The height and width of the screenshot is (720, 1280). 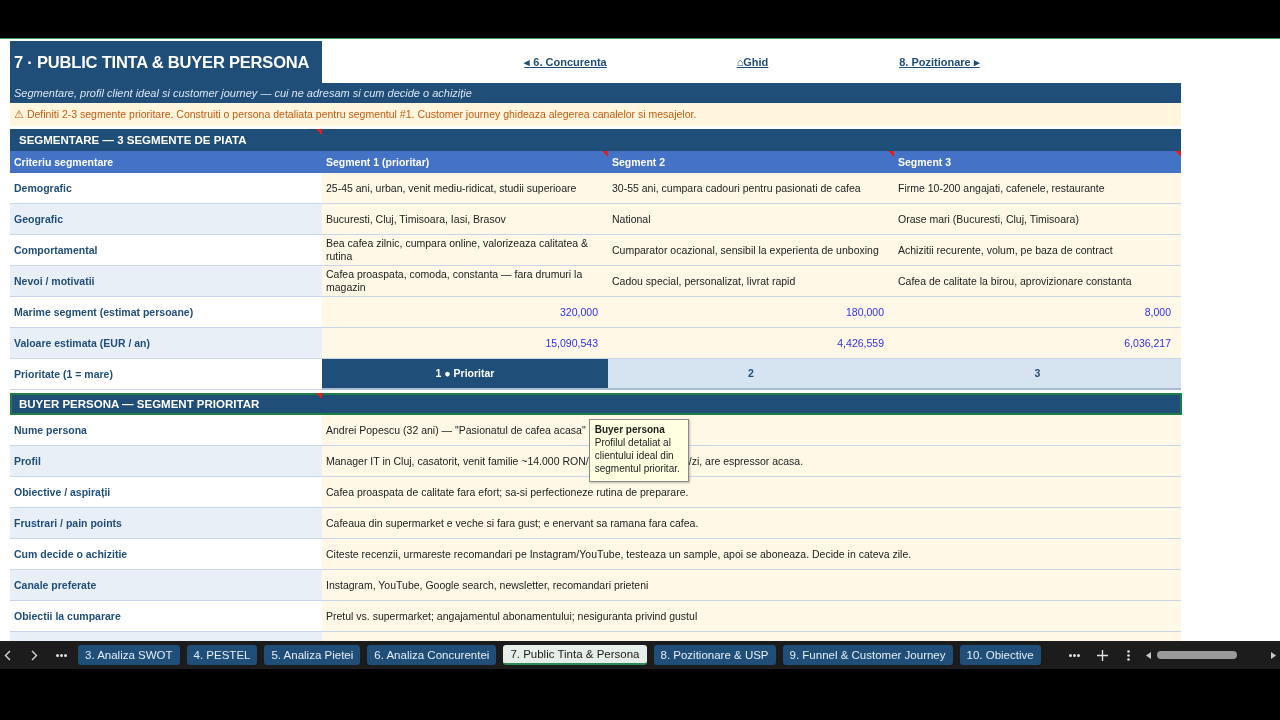 What do you see at coordinates (133, 140) in the screenshot?
I see `section-title: SEGMENTARE — 3 SEGMENTE DE PIATA` at bounding box center [133, 140].